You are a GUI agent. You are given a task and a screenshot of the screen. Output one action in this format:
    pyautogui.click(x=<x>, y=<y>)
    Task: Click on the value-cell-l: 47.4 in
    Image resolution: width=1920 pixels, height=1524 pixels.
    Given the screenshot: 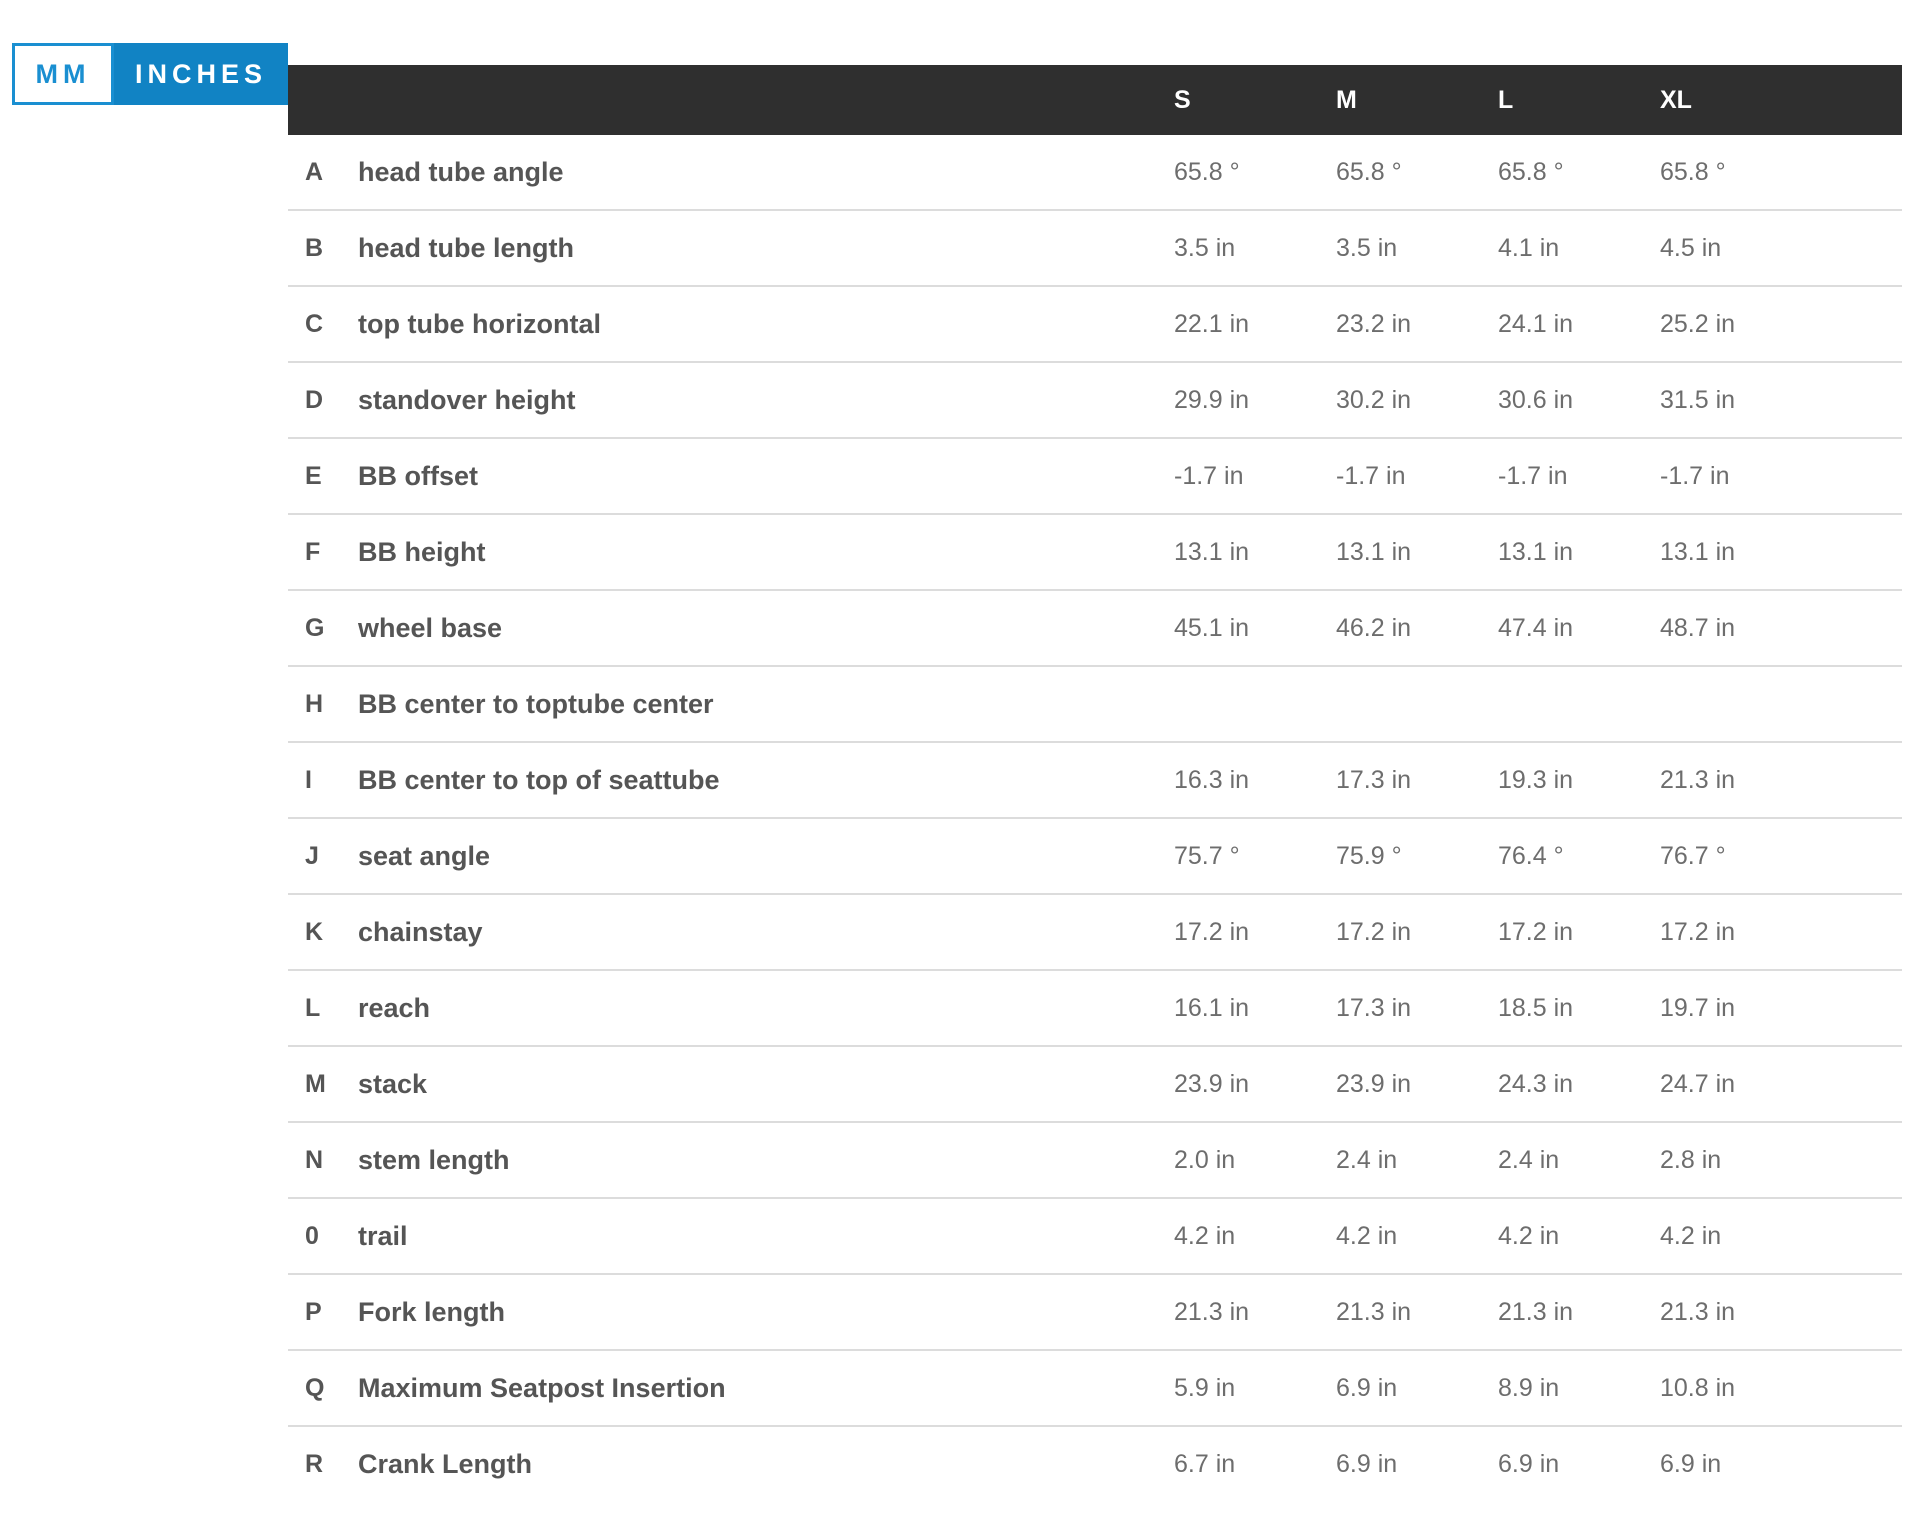 What is the action you would take?
    pyautogui.click(x=1579, y=628)
    